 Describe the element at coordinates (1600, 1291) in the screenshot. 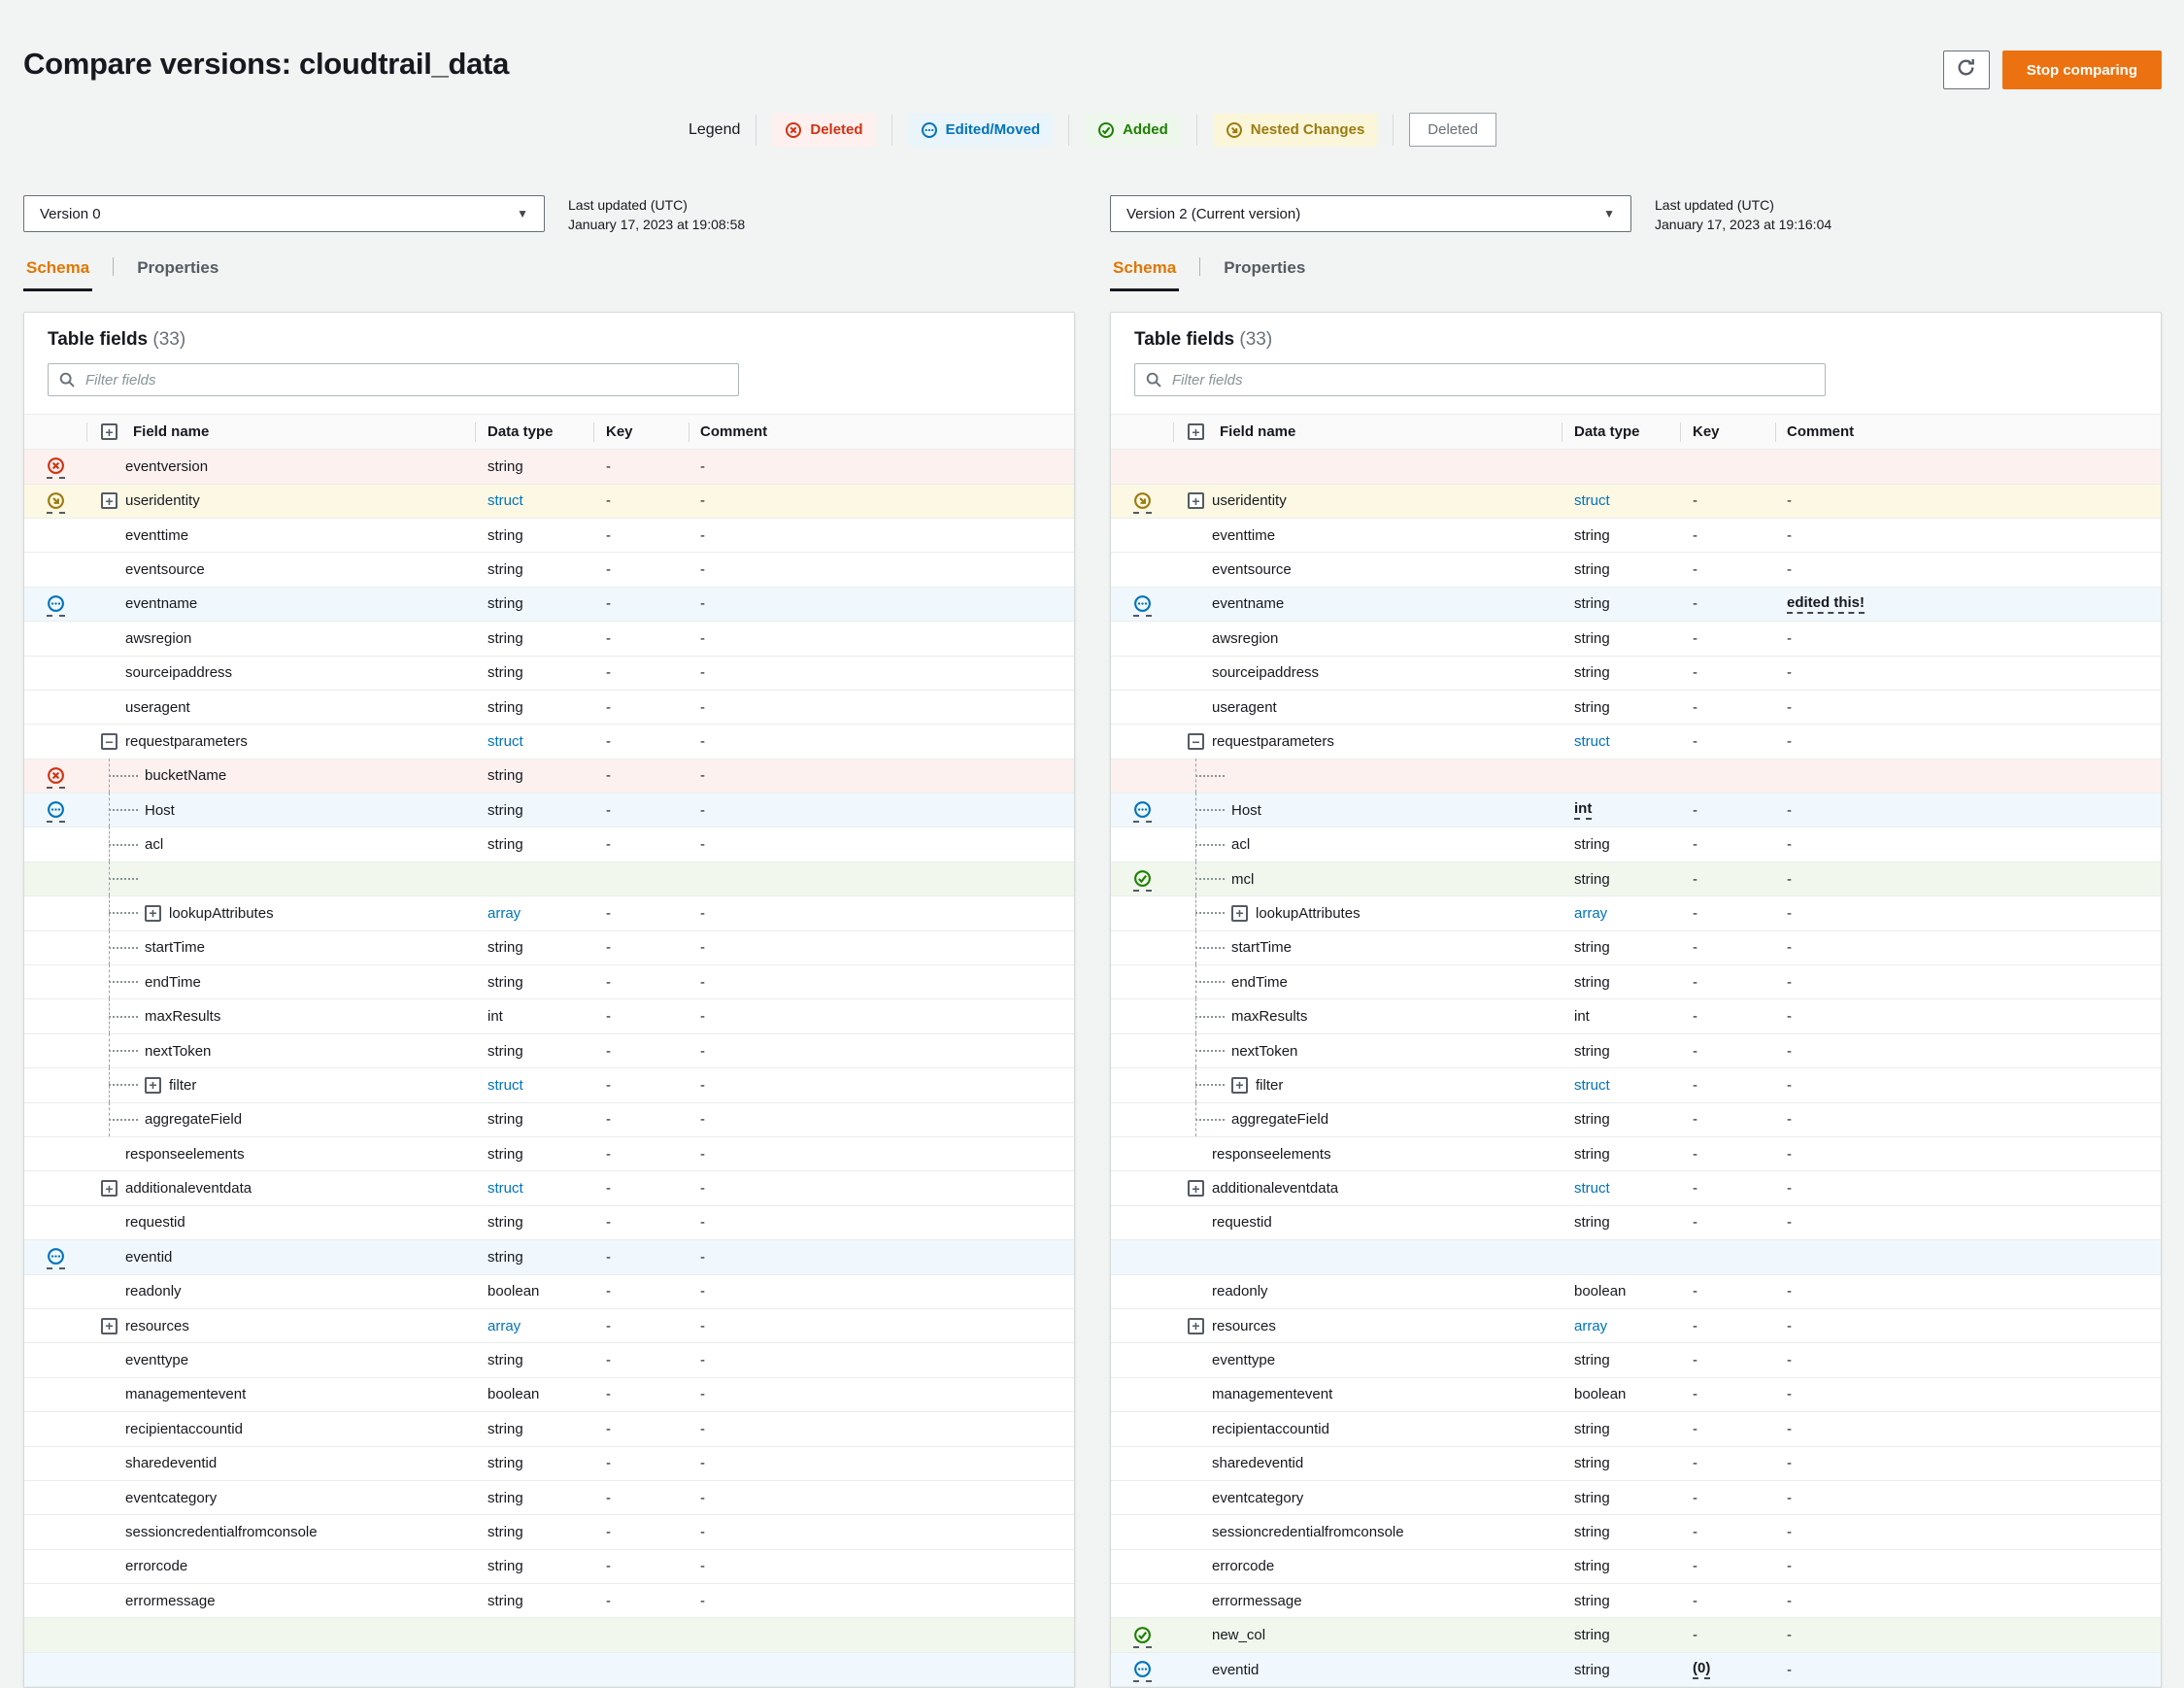

I see `data-type-value: boolean` at that location.